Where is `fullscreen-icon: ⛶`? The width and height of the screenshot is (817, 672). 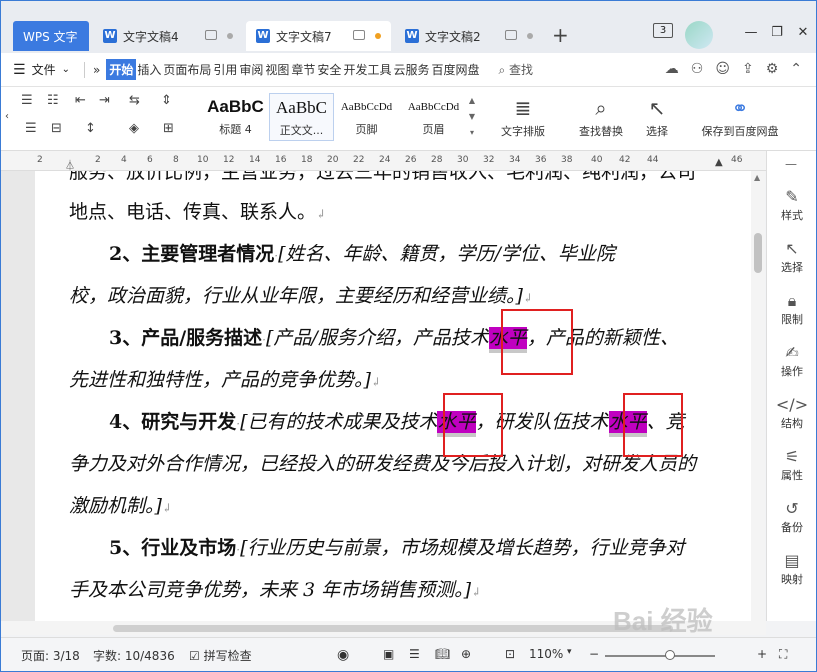 fullscreen-icon: ⛶ is located at coordinates (783, 654).